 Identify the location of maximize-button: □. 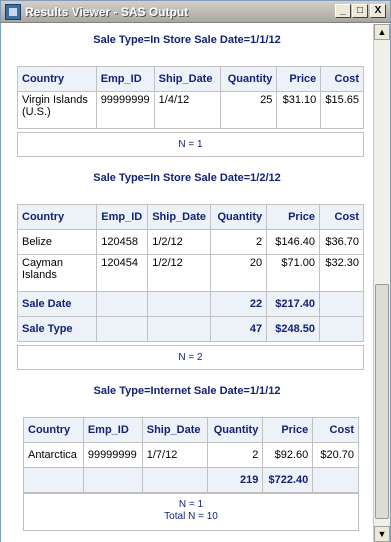
(360, 11).